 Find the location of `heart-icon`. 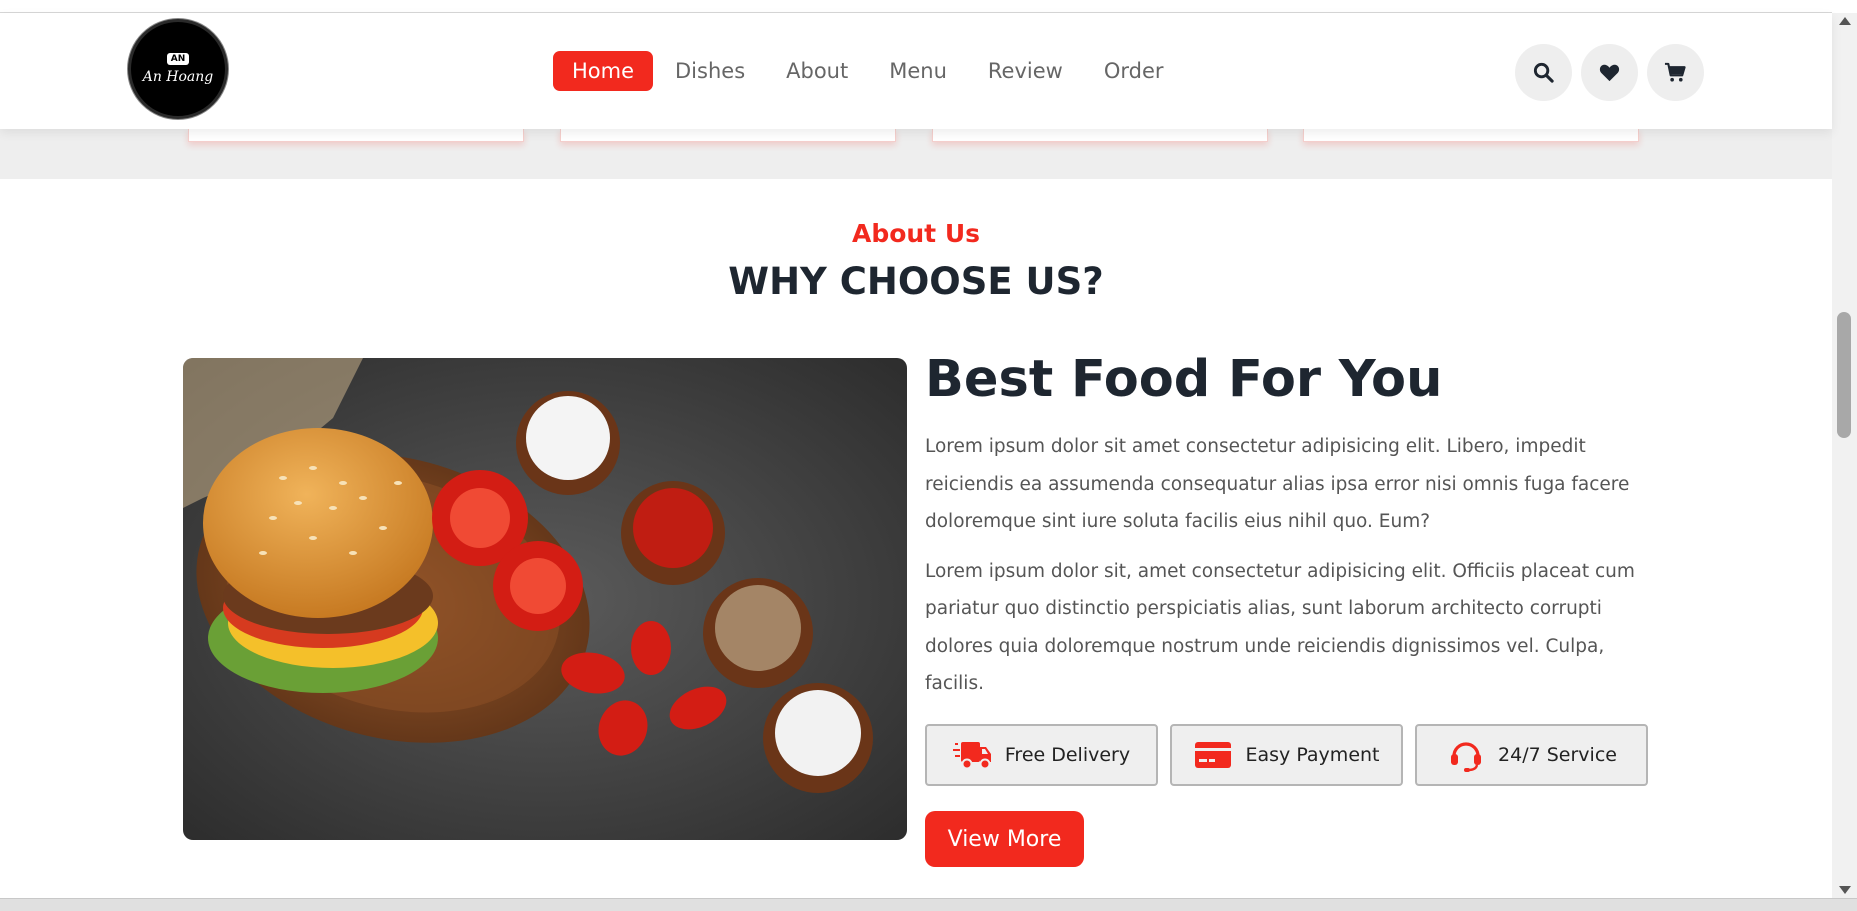

heart-icon is located at coordinates (1609, 73).